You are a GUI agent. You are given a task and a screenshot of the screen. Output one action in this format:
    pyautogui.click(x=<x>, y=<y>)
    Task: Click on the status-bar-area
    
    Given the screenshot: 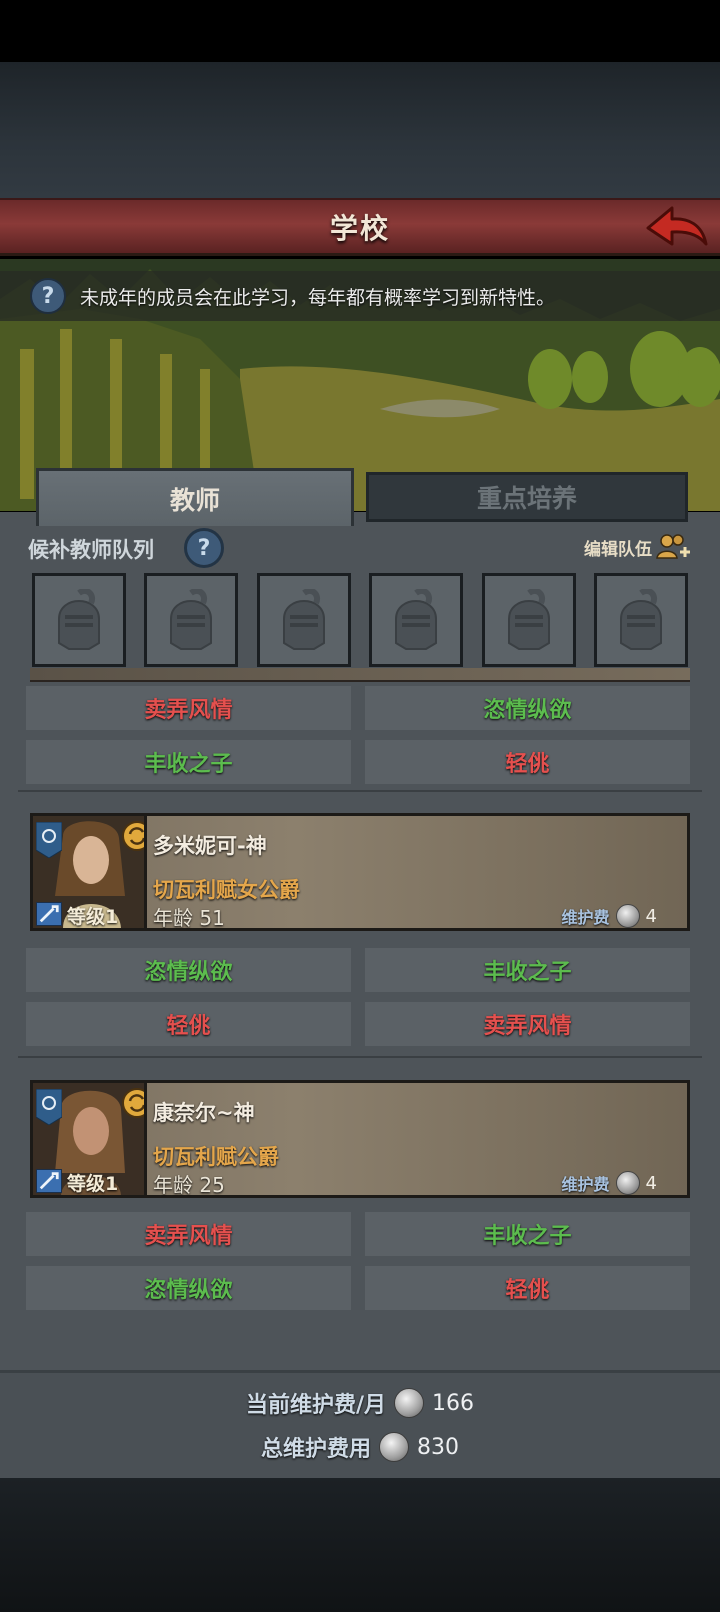 What is the action you would take?
    pyautogui.click(x=360, y=31)
    